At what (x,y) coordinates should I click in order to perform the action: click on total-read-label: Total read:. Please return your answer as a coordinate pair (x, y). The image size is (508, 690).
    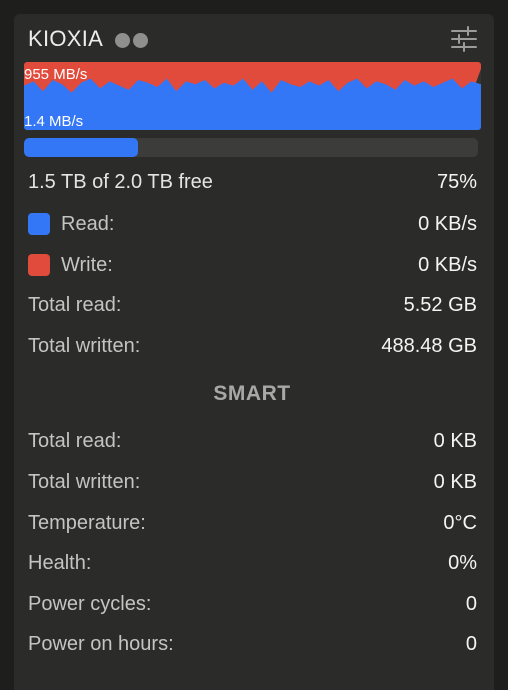
    Looking at the image, I should click on (75, 304).